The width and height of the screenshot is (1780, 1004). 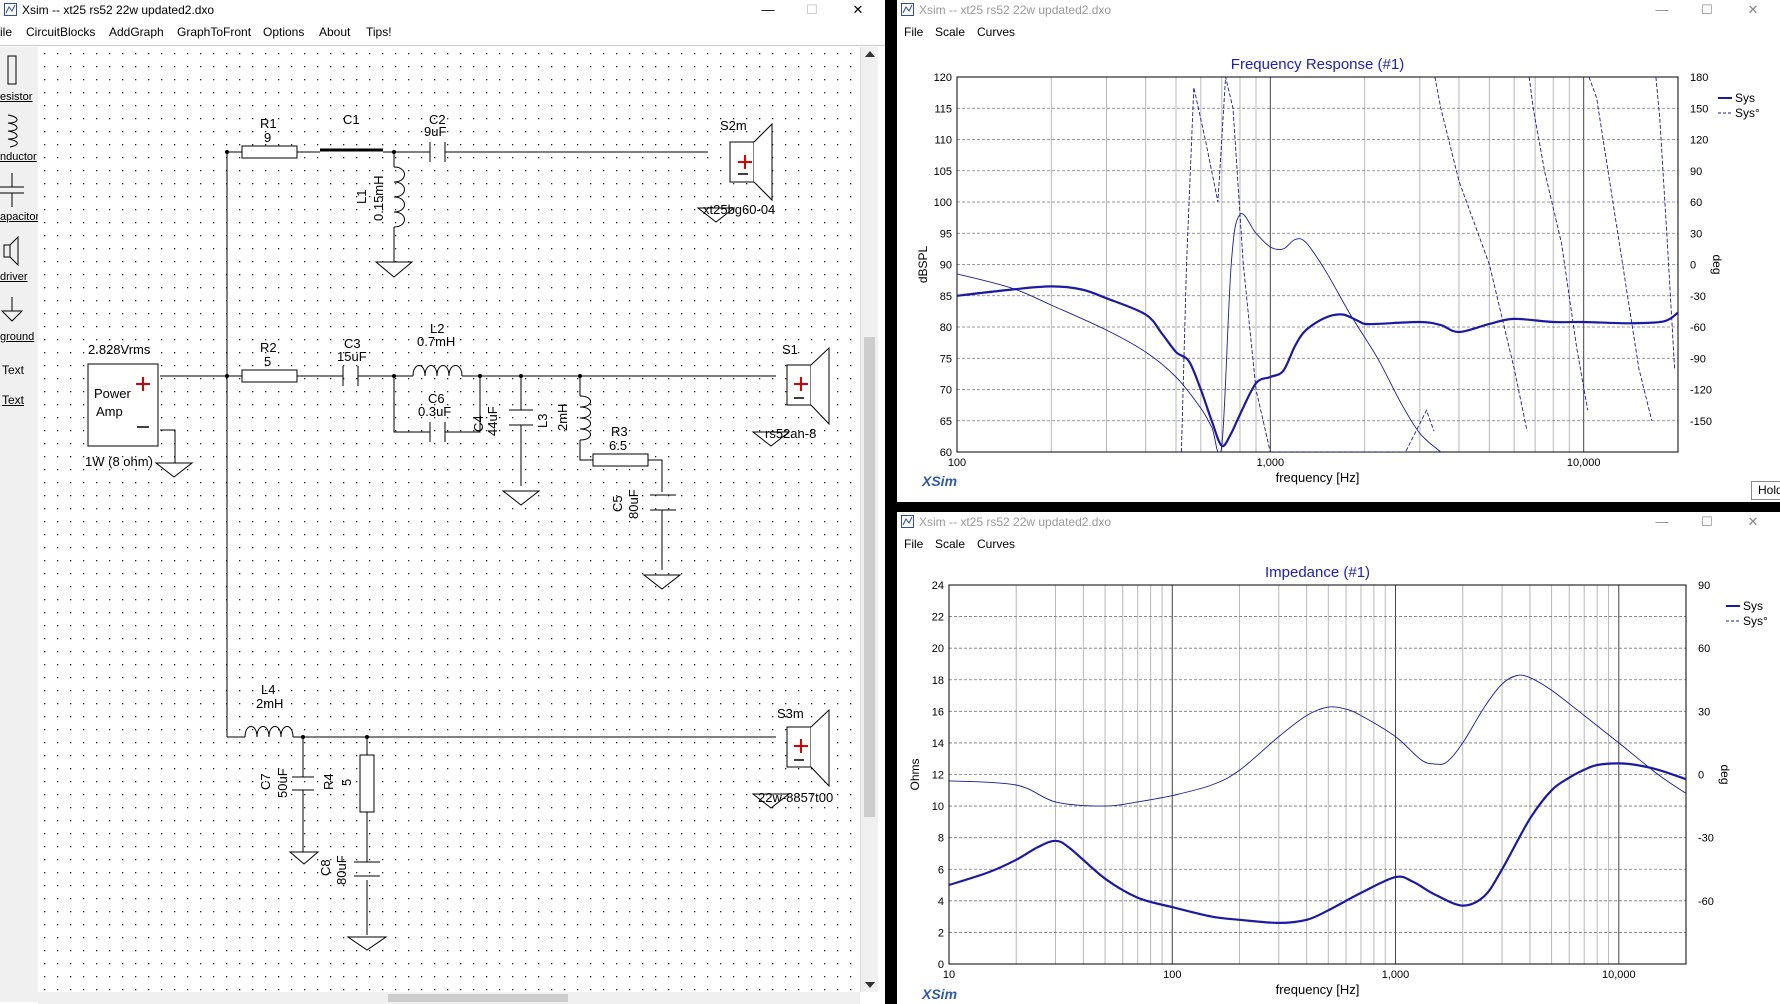 I want to click on c7-value: 50uF, so click(x=282, y=783).